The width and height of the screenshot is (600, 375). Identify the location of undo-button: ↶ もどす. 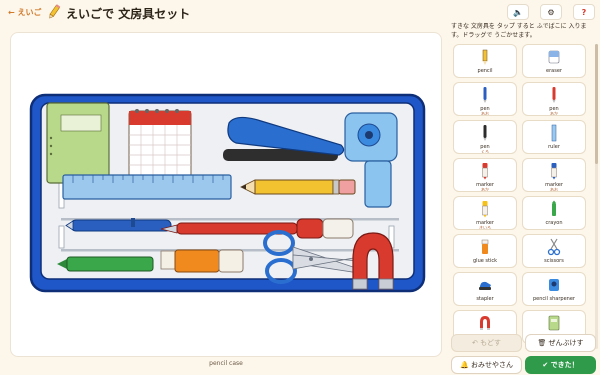
(486, 343).